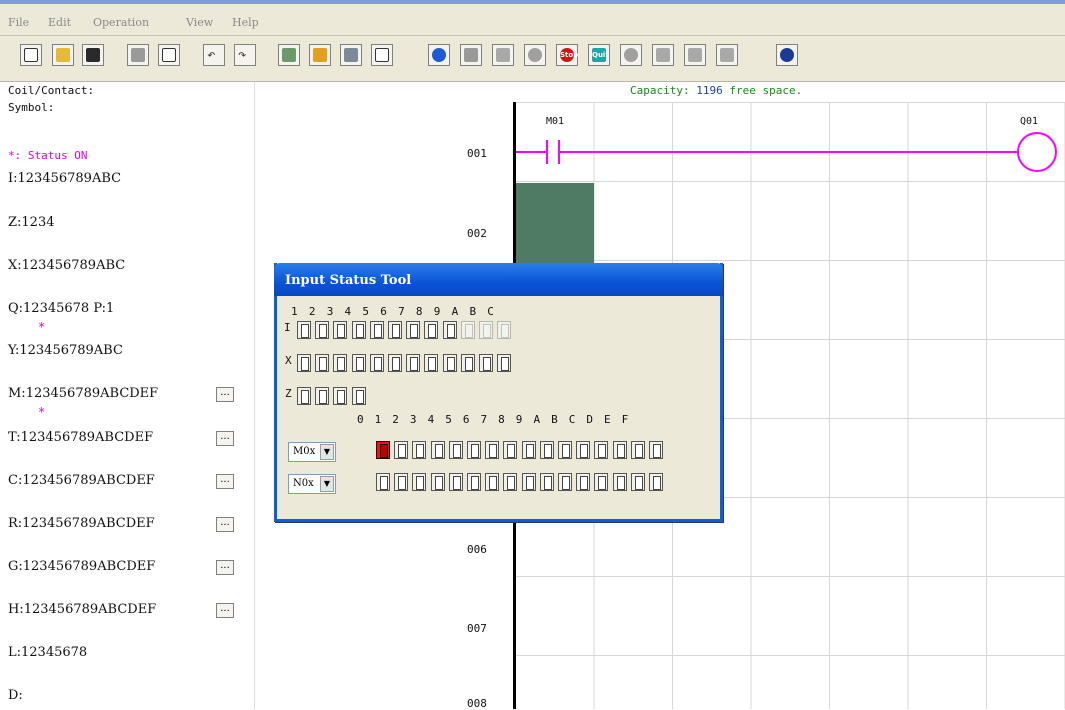 The height and width of the screenshot is (710, 1065). What do you see at coordinates (555, 223) in the screenshot?
I see `cell-cursor` at bounding box center [555, 223].